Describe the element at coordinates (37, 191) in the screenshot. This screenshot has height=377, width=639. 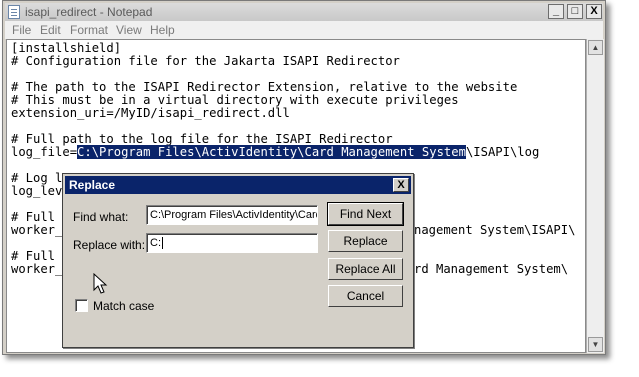
I see `editor-line: log_lev` at that location.